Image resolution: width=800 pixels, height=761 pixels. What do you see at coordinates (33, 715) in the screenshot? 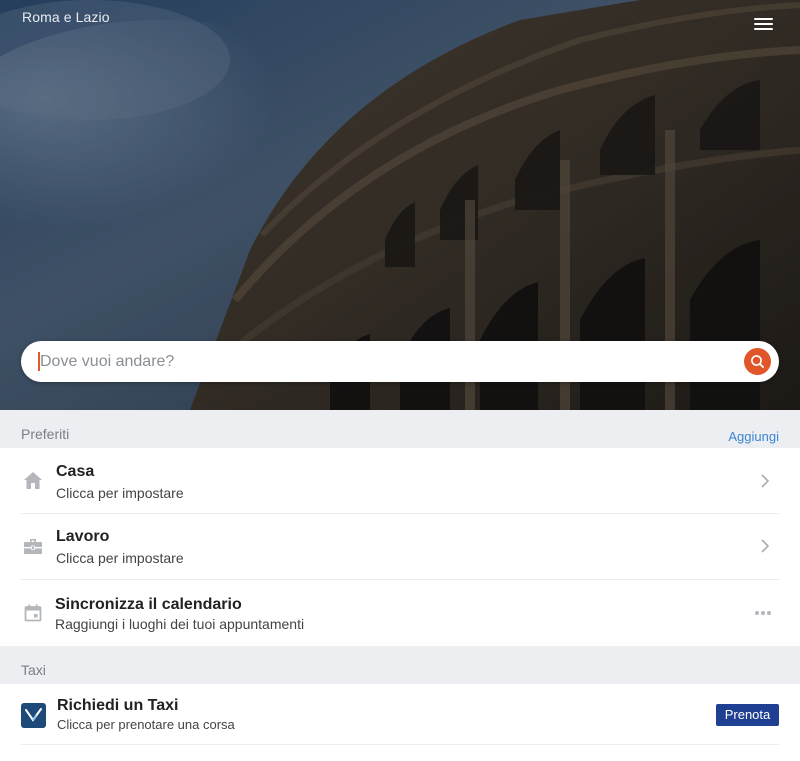
I see `taxi-app-icon` at bounding box center [33, 715].